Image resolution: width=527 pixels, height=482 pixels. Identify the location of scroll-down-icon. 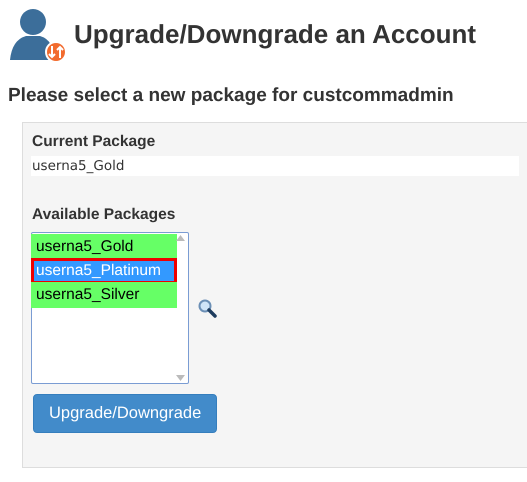
(180, 378).